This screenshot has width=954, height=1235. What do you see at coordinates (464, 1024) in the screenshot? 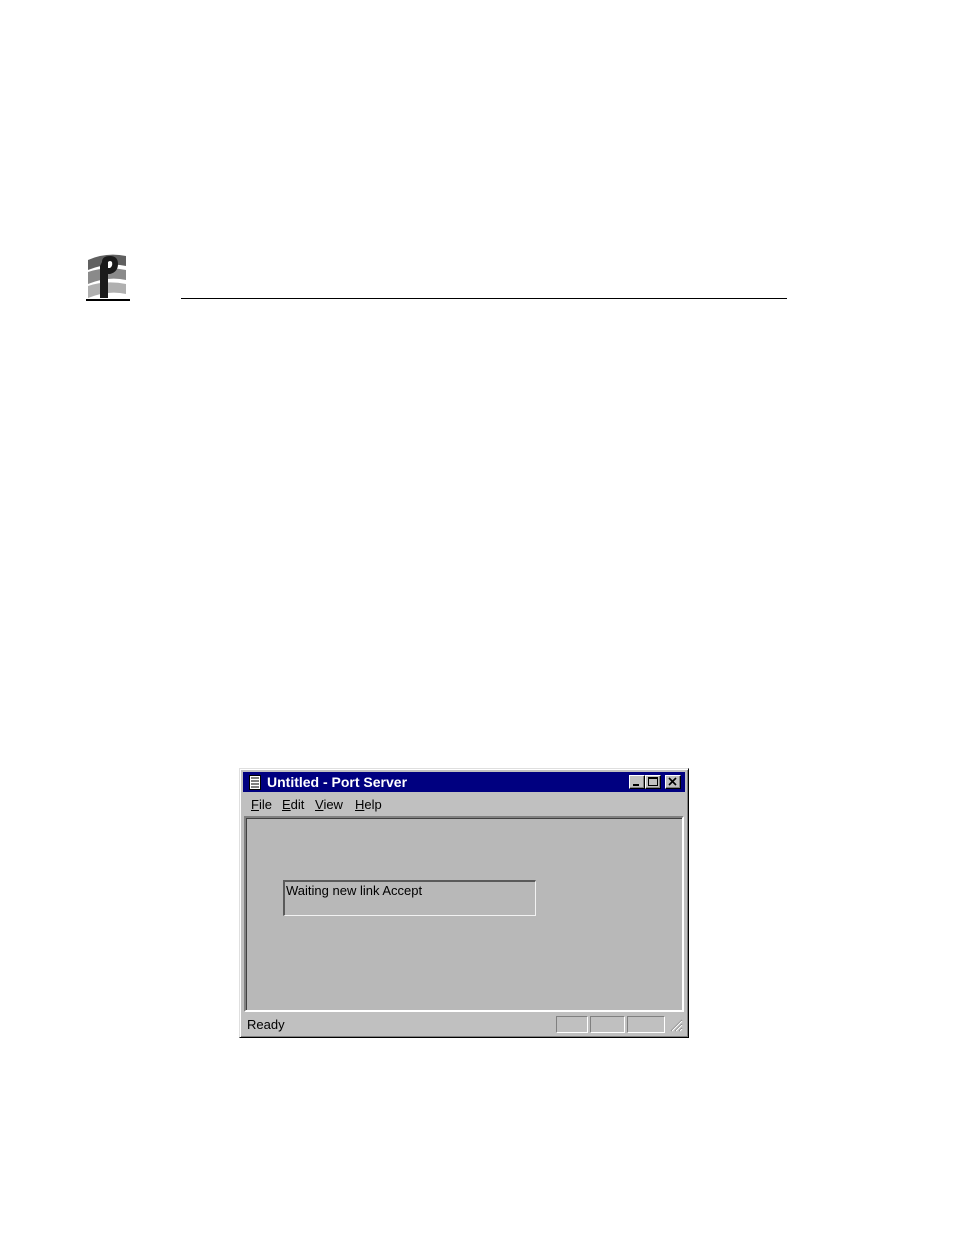
I see `status-bar: Ready` at bounding box center [464, 1024].